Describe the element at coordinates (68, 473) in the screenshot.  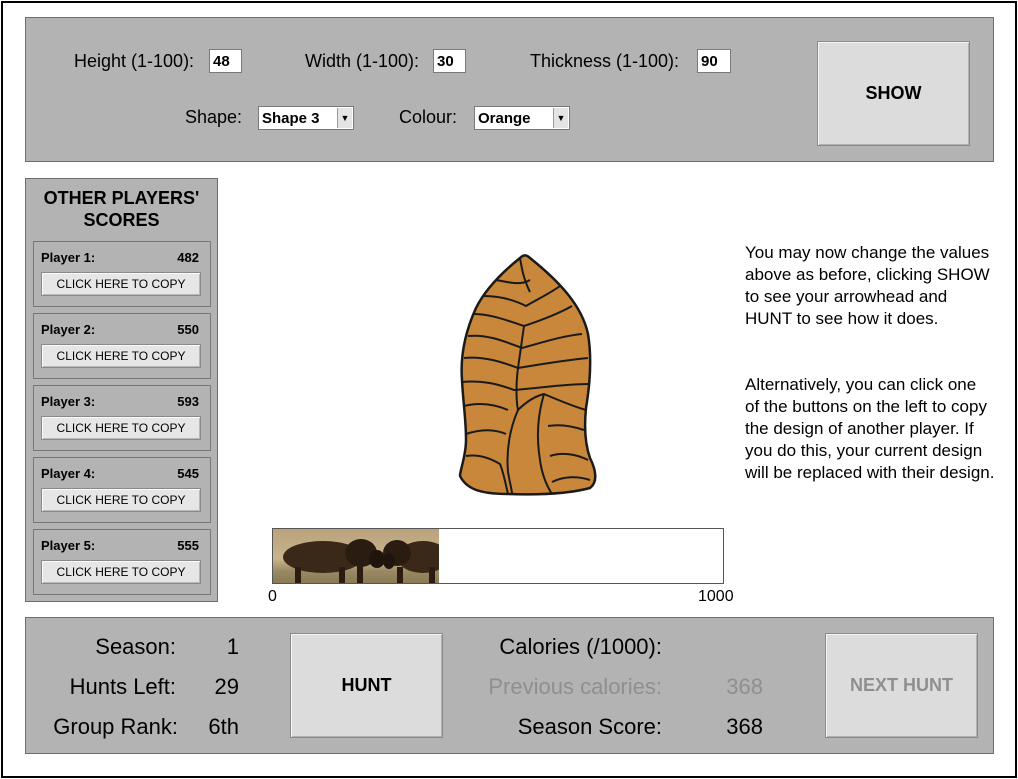
I see `player-name: Player 4:` at that location.